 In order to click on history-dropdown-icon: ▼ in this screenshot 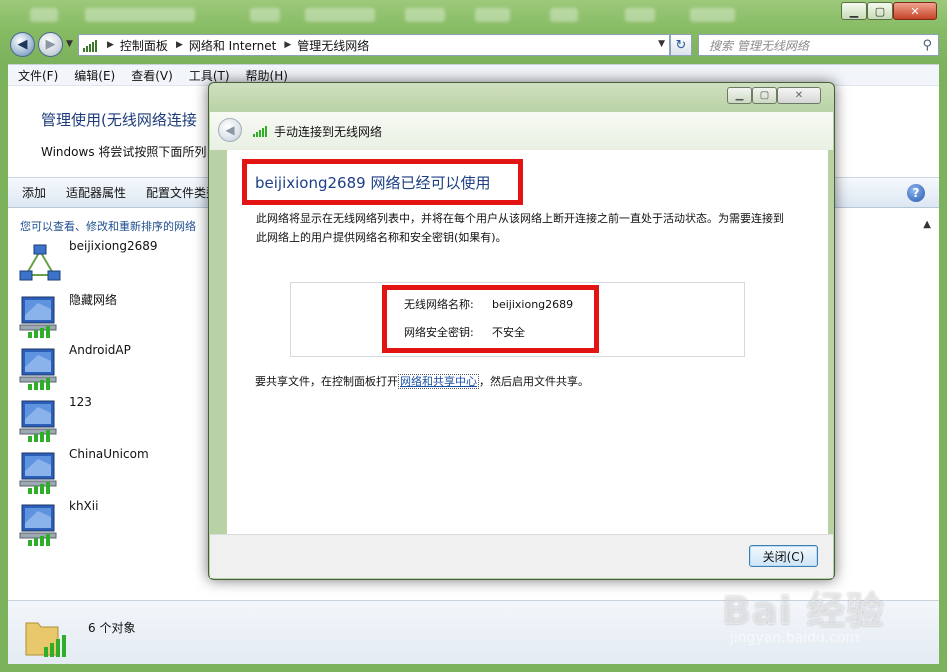, I will do `click(69, 44)`.